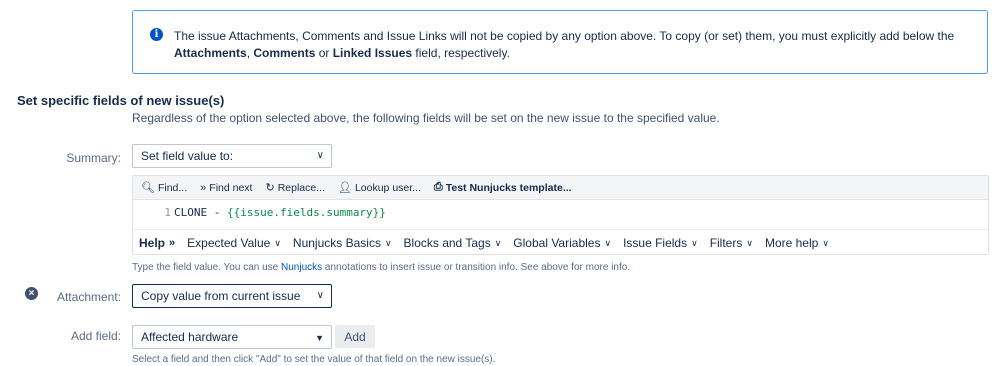 This screenshot has height=366, width=999. Describe the element at coordinates (557, 243) in the screenshot. I see `help-menu-label: Global Variables` at that location.